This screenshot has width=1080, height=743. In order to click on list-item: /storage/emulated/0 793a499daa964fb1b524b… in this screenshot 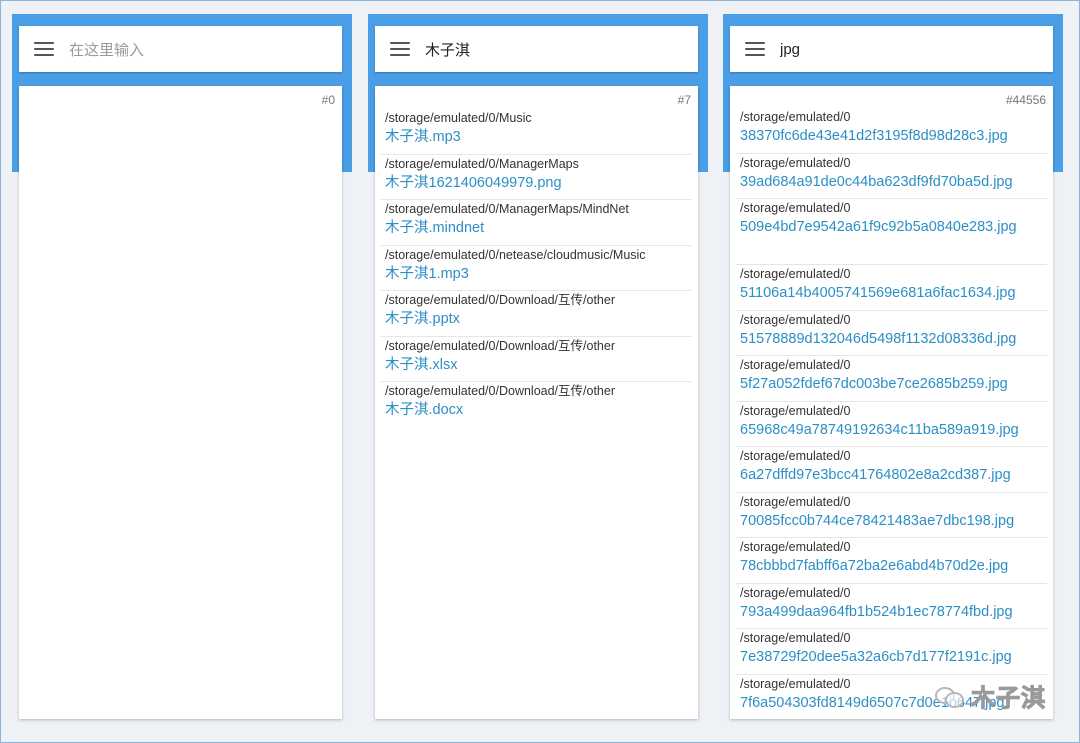, I will do `click(891, 606)`.